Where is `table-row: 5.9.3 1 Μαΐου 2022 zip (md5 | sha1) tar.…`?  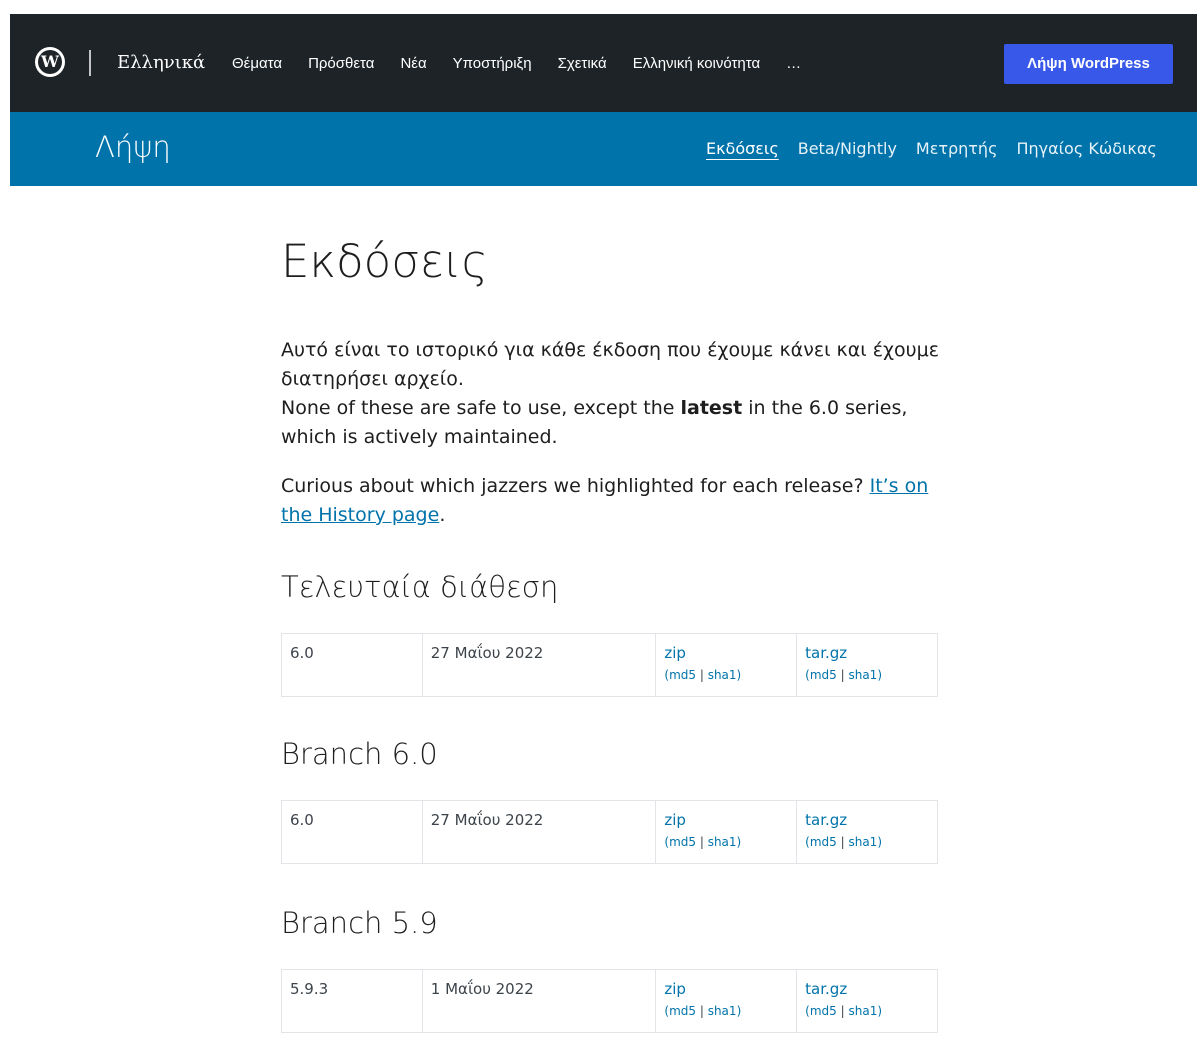 table-row: 5.9.3 1 Μαΐου 2022 zip (md5 | sha1) tar.… is located at coordinates (609, 1001).